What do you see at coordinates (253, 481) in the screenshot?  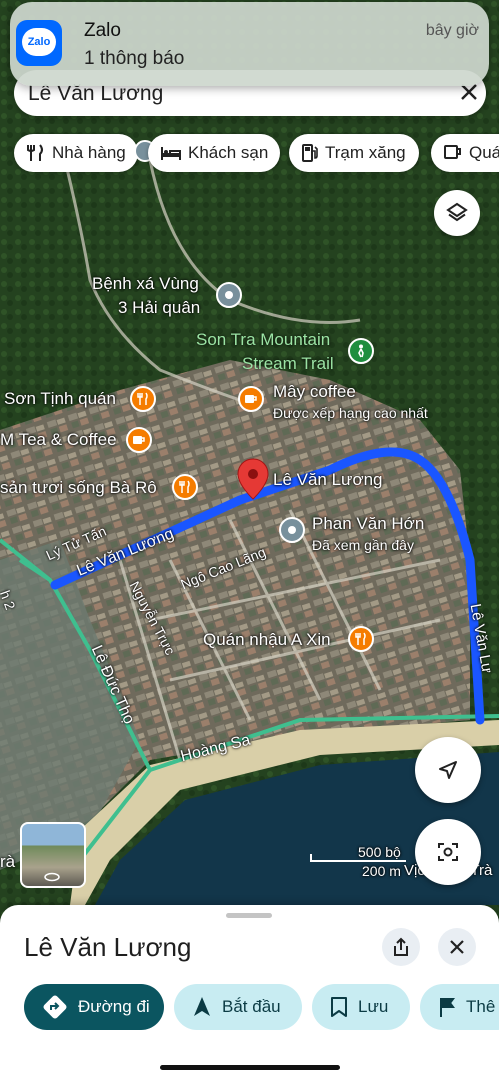 I see `selected-location-pin-icon` at bounding box center [253, 481].